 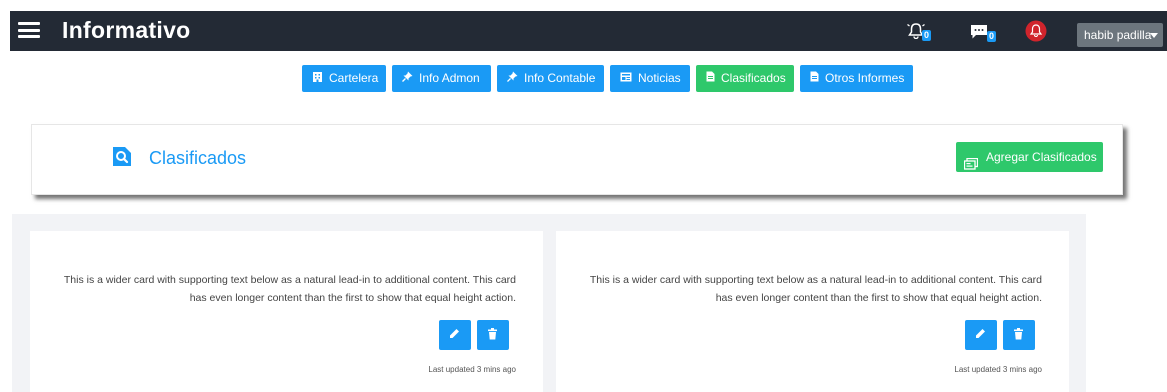 What do you see at coordinates (865, 78) in the screenshot?
I see `tab-label: Otros Informes` at bounding box center [865, 78].